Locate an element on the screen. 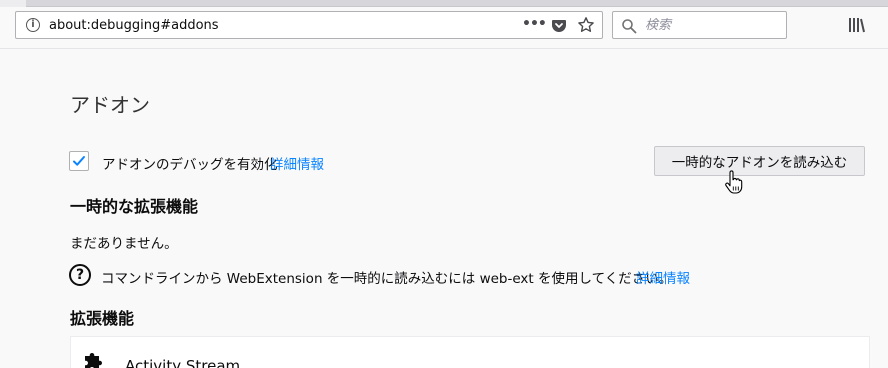  web-ext-learn-more-link: 詳細情報 is located at coordinates (663, 277).